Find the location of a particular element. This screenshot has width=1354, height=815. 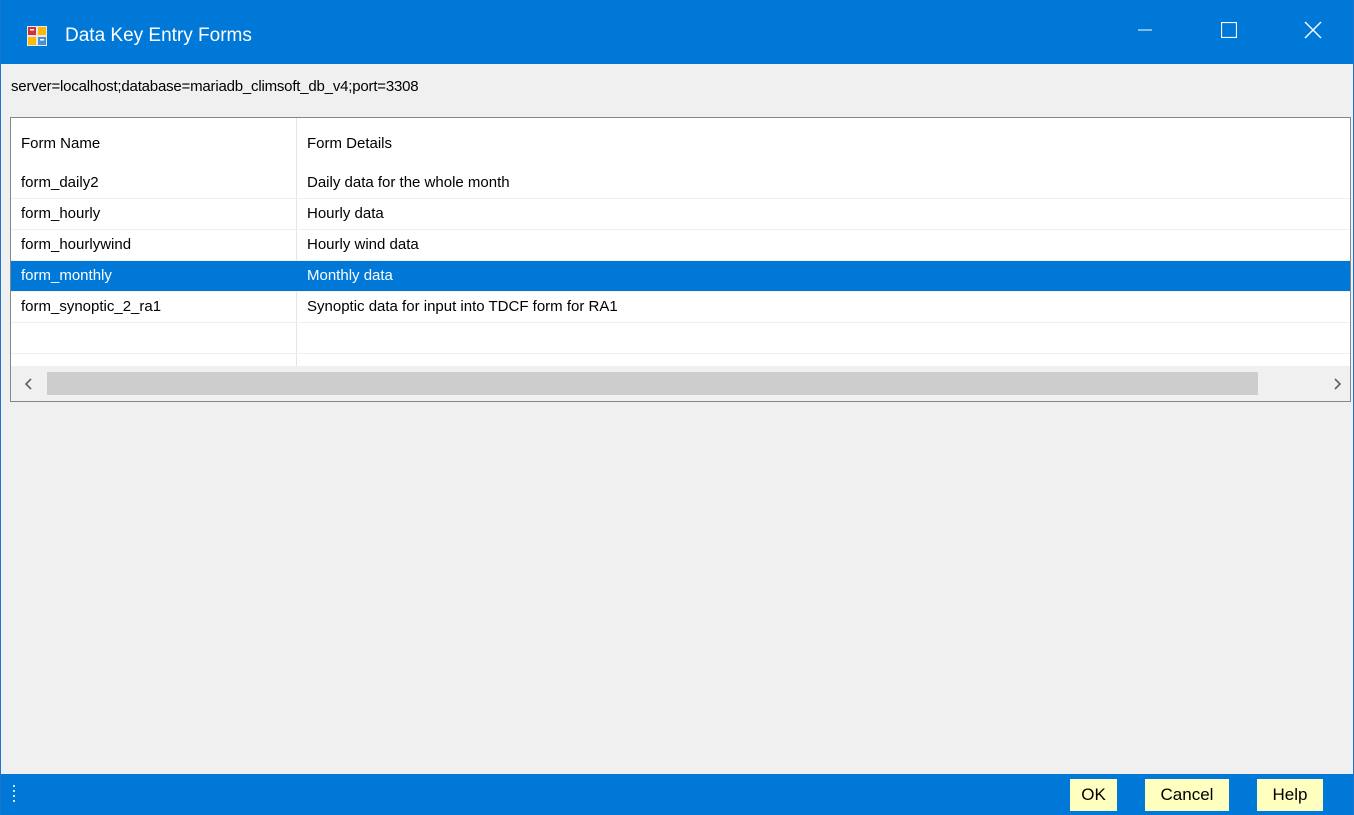

list-row: form_hourly Hourly data is located at coordinates (680, 214).